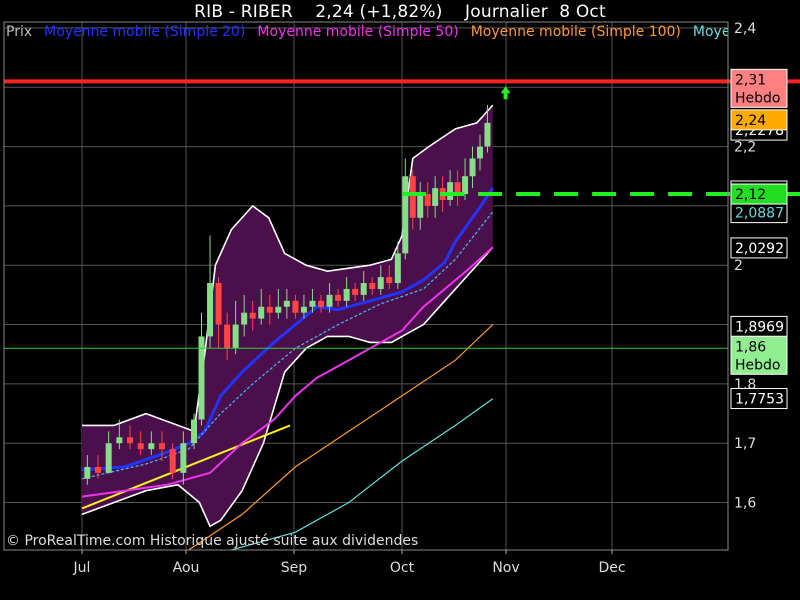 This screenshot has width=800, height=600. What do you see at coordinates (745, 148) in the screenshot?
I see `y-tick-label: 2,2` at bounding box center [745, 148].